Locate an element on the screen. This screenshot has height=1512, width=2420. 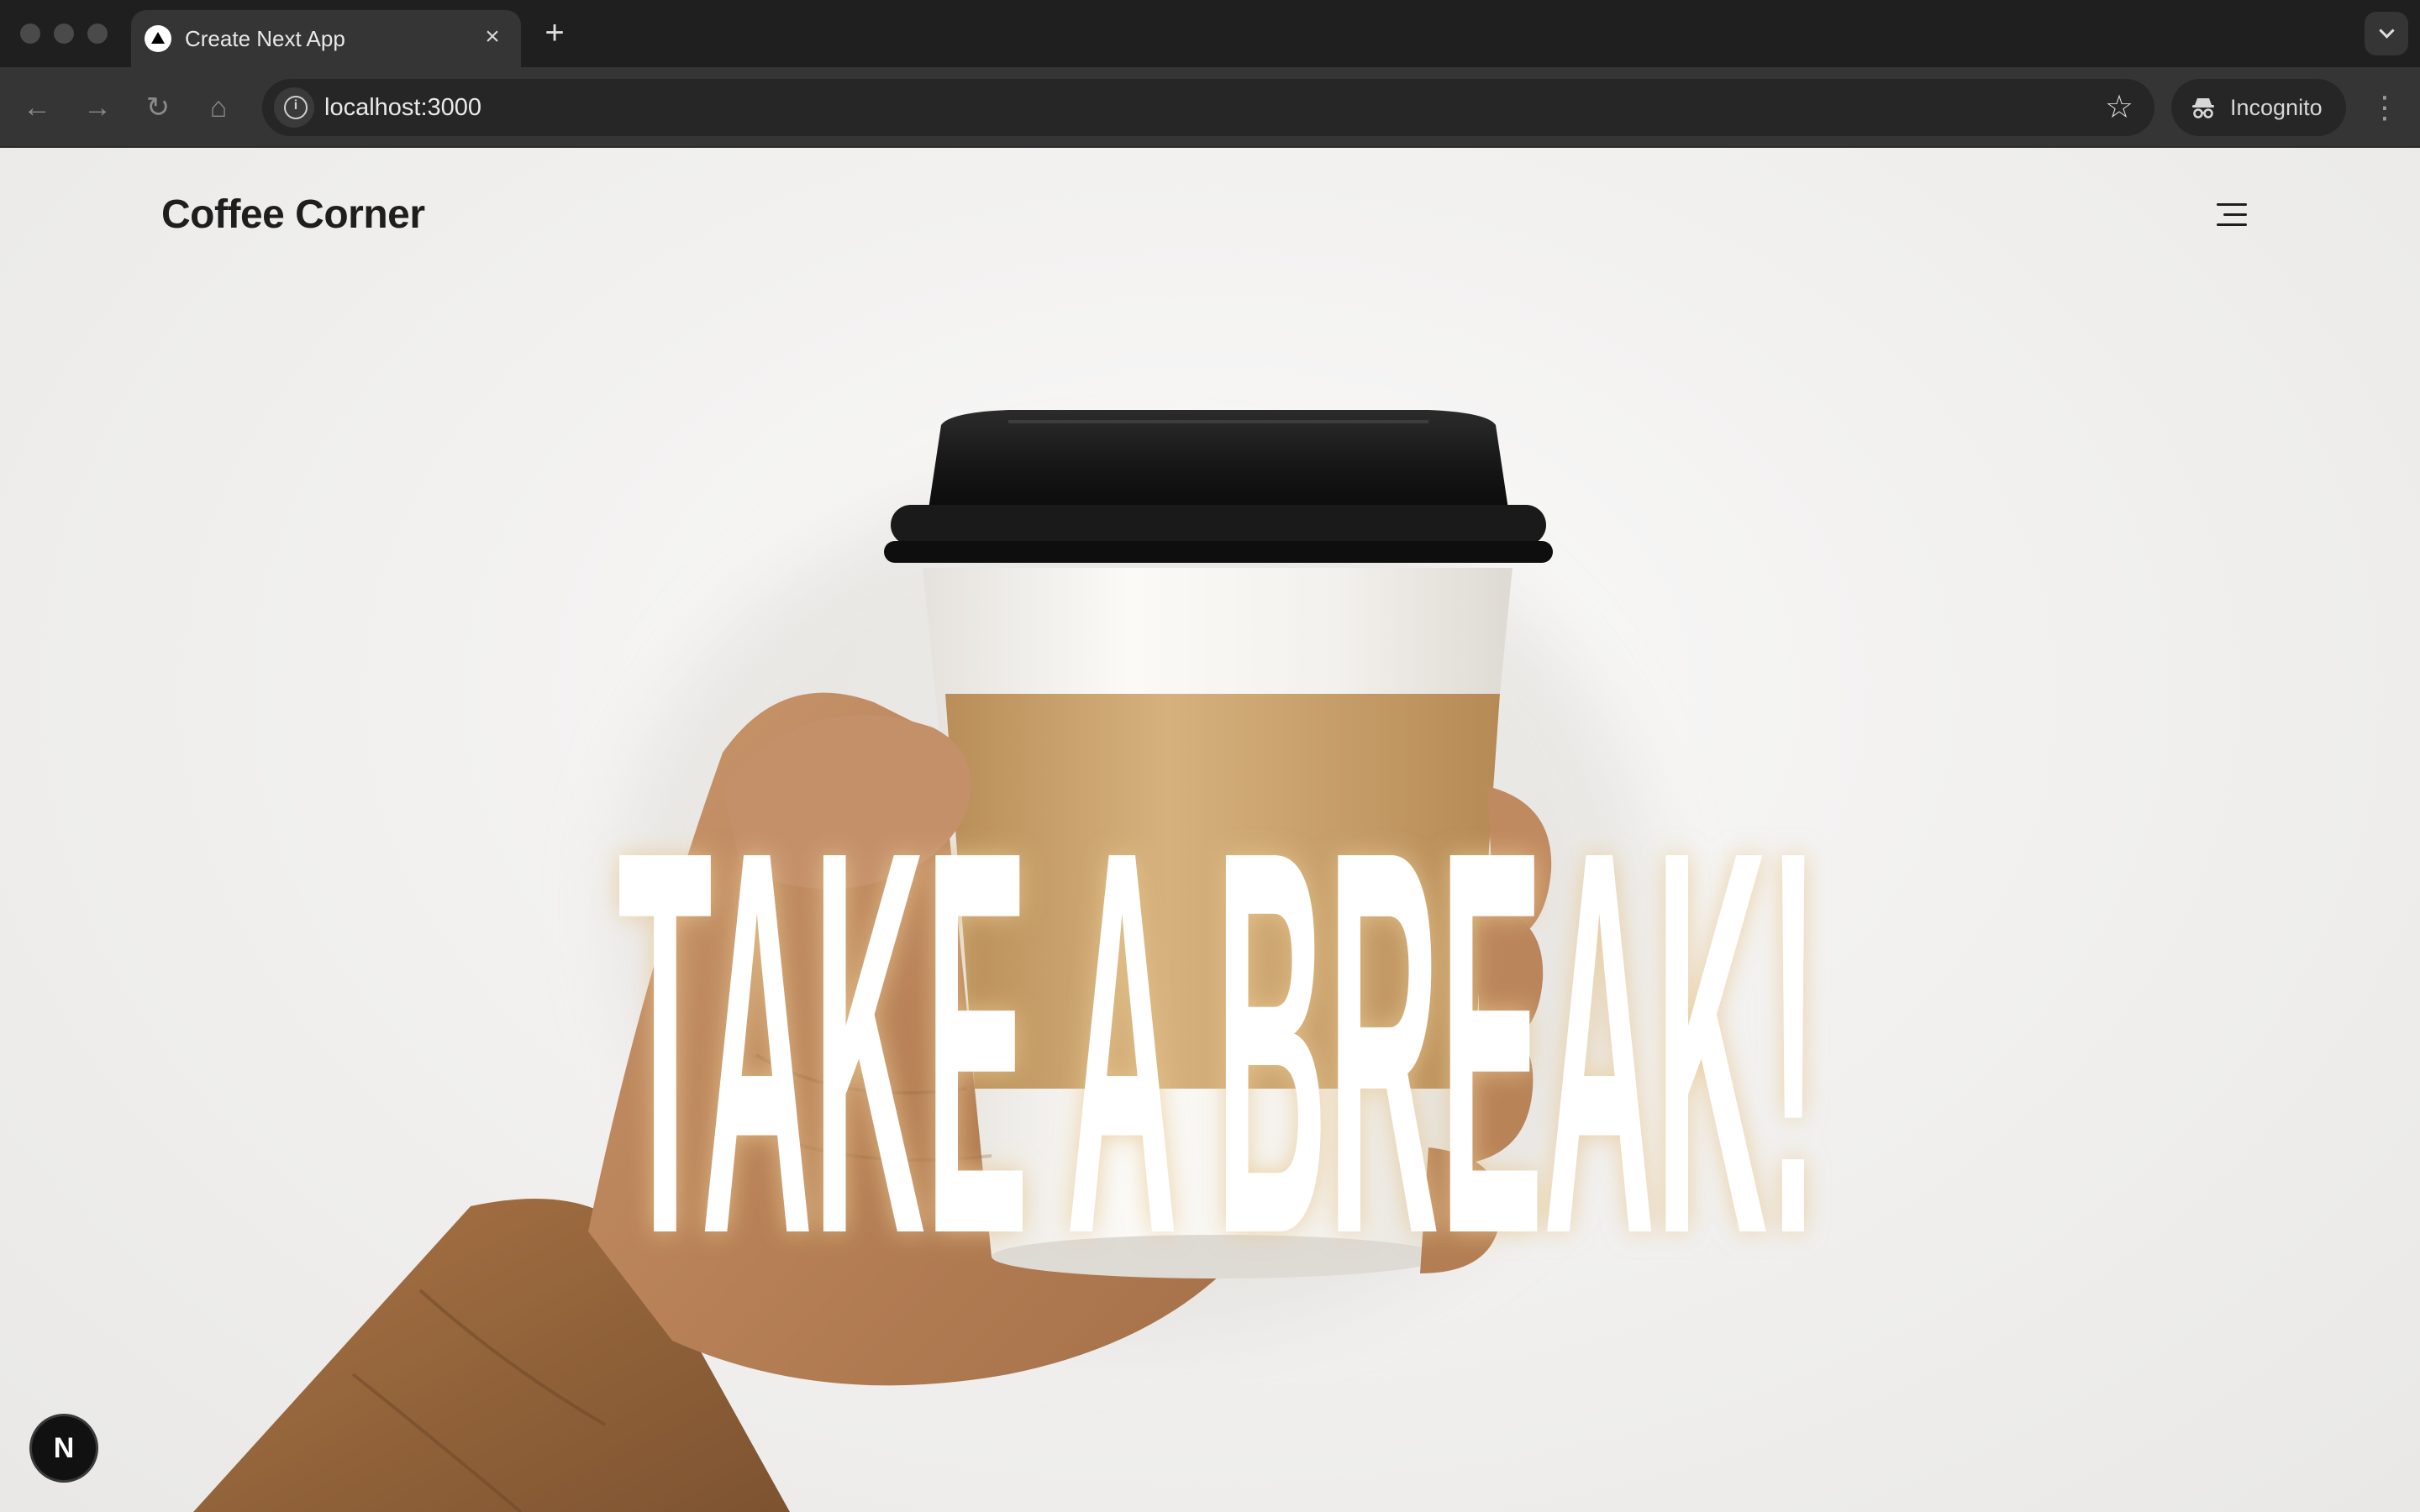
star-icon: ☆ is located at coordinates (2119, 107).